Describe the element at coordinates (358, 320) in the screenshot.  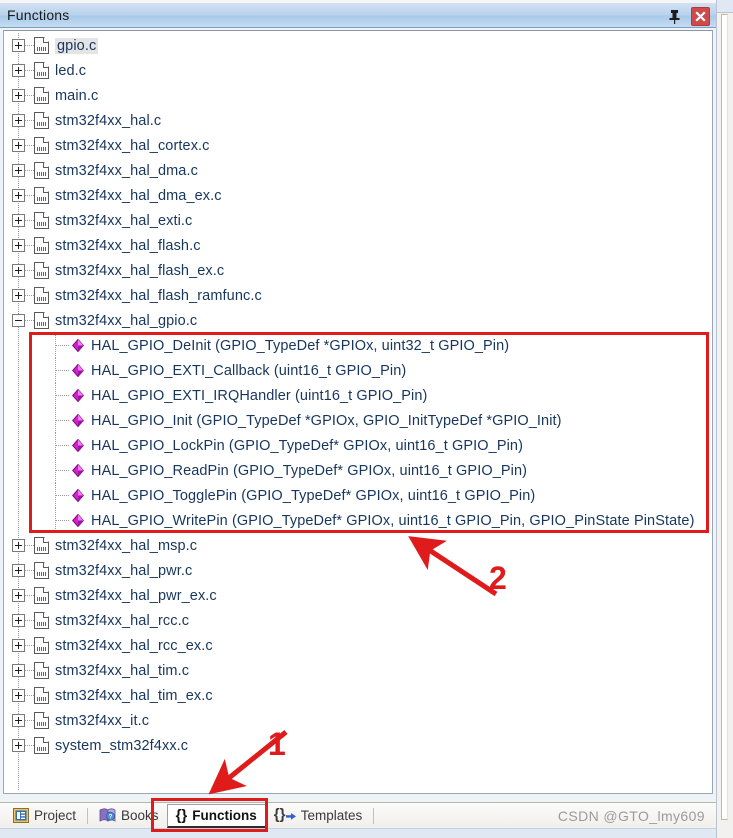
I see `tree-item-file: stm32f4xx_hal_gpio.c` at that location.